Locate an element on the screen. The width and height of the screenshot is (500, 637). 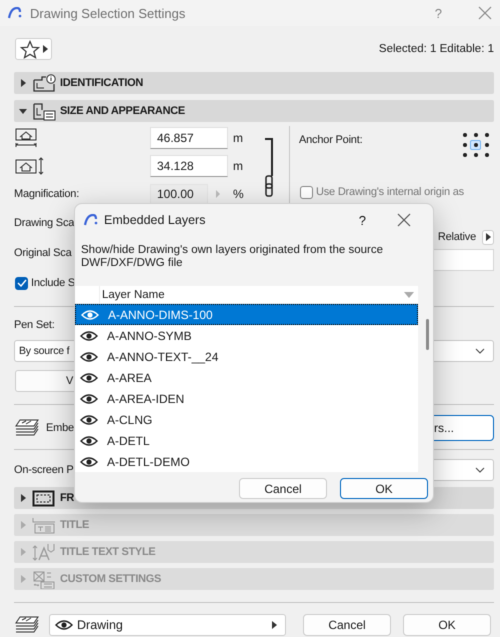
layer-row: A-ANNO-TEXT-__24 is located at coordinates (246, 356).